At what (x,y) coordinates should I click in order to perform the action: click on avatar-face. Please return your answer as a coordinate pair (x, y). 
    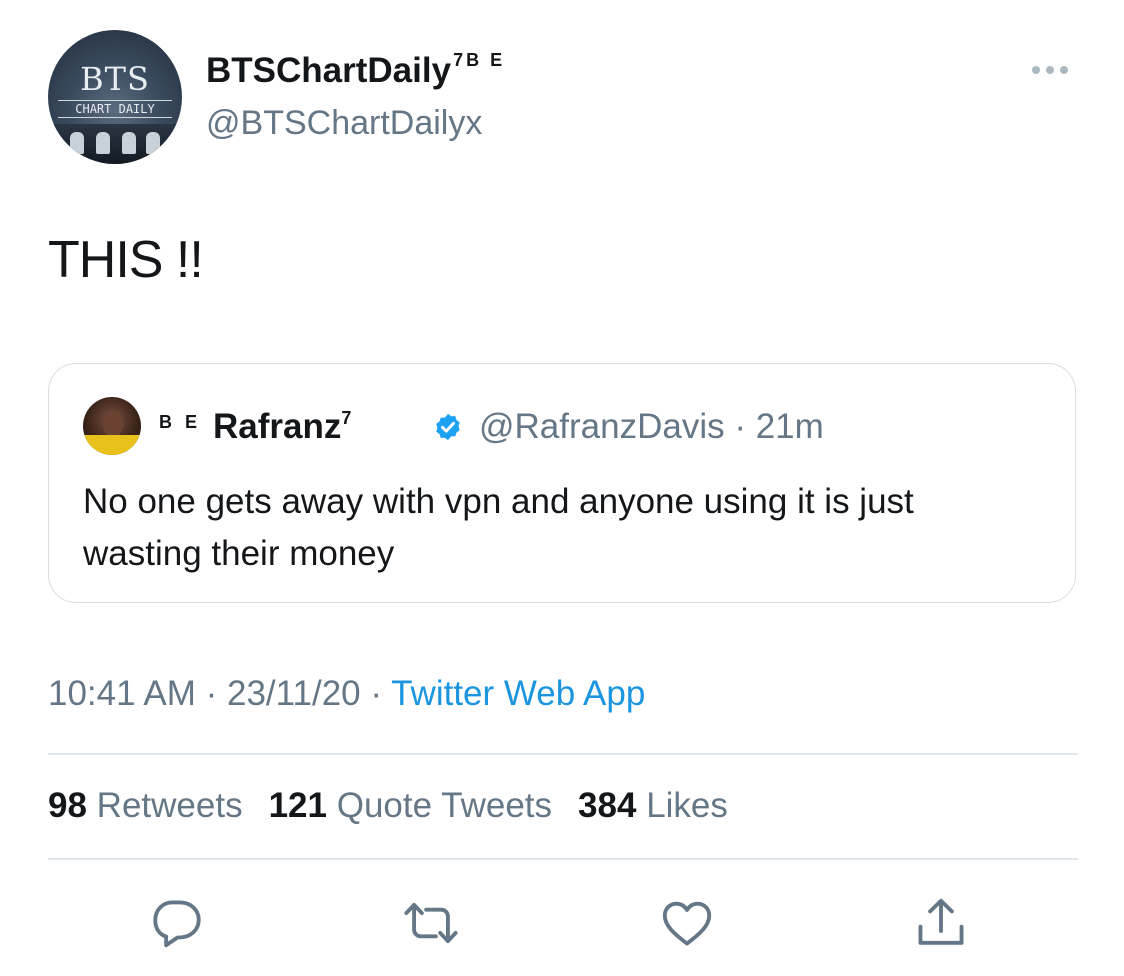
    Looking at the image, I should click on (113, 424).